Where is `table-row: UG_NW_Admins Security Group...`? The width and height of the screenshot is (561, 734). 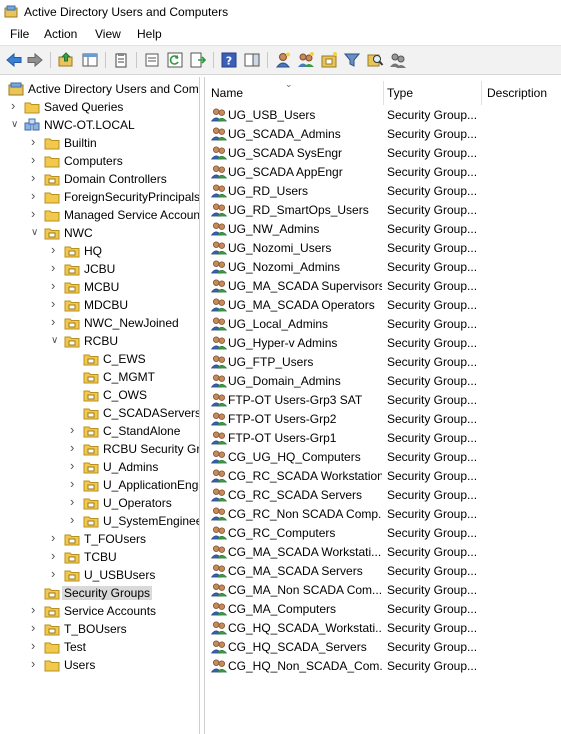
table-row: UG_NW_Admins Security Group... is located at coordinates (383, 228).